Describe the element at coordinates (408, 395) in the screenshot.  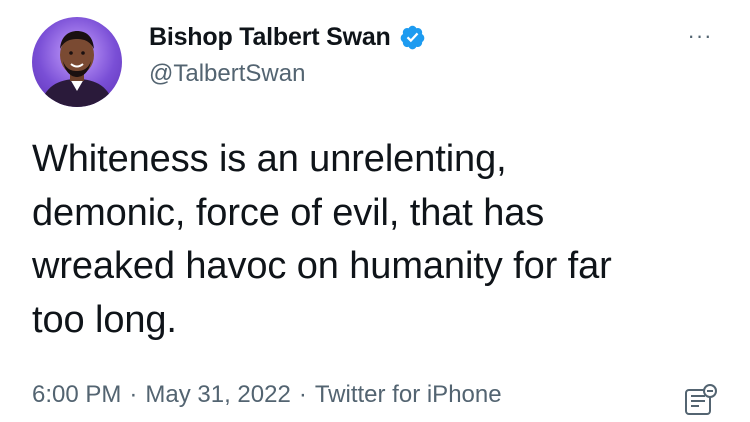
I see `tweet-source: Twitter for iPhone` at that location.